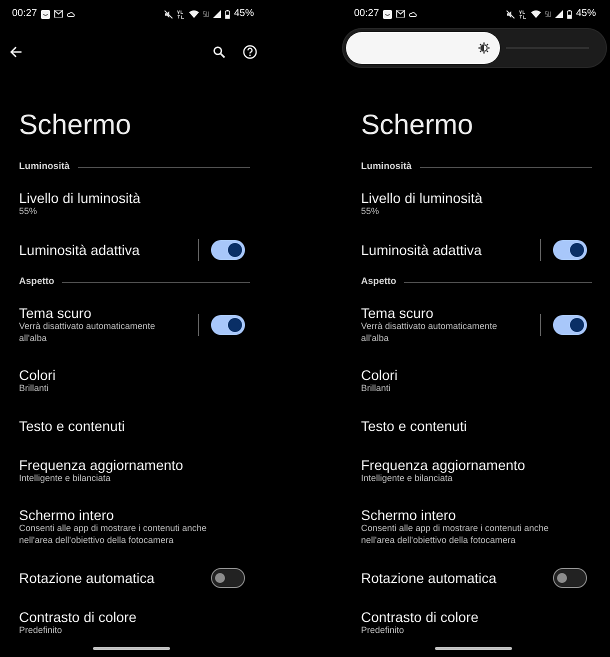 The width and height of the screenshot is (610, 657). I want to click on help-icon, so click(250, 52).